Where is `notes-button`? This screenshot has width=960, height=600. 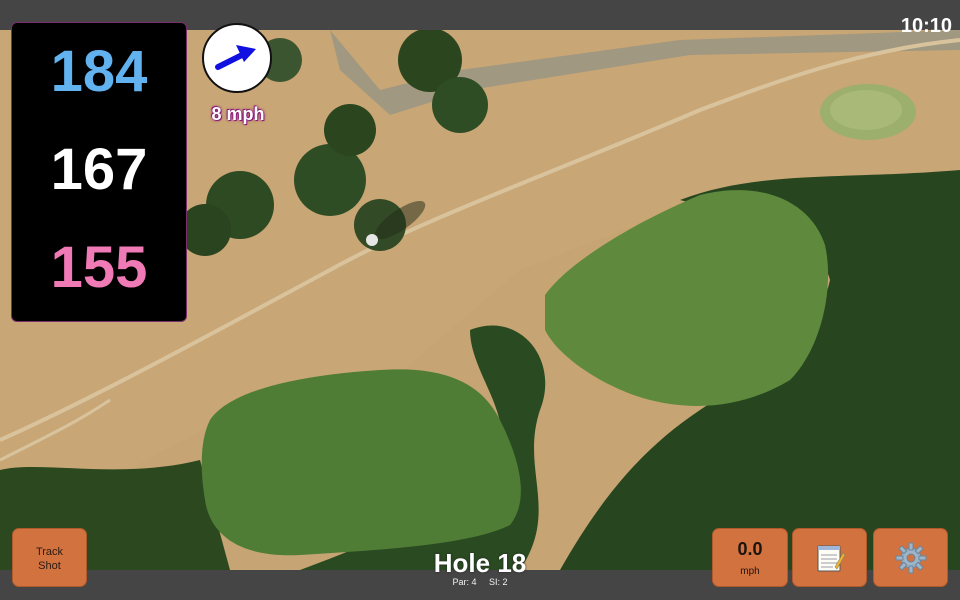
notes-button is located at coordinates (829, 557).